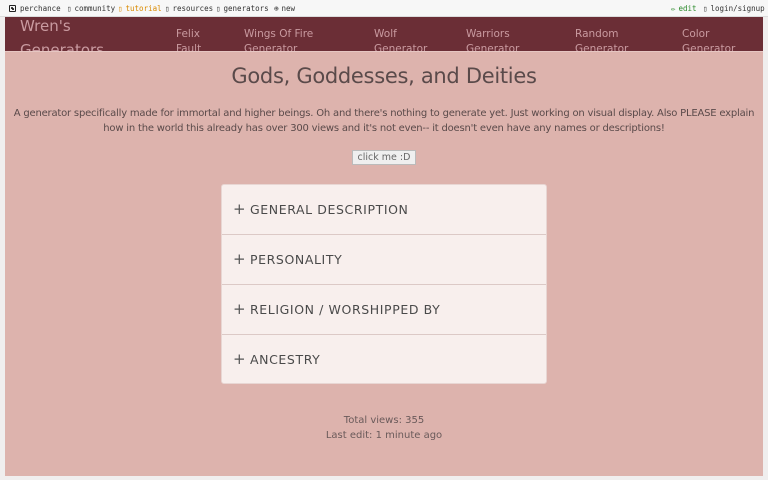 This screenshot has width=768, height=480. What do you see at coordinates (284, 8) in the screenshot?
I see `new-link: ⊕ new` at bounding box center [284, 8].